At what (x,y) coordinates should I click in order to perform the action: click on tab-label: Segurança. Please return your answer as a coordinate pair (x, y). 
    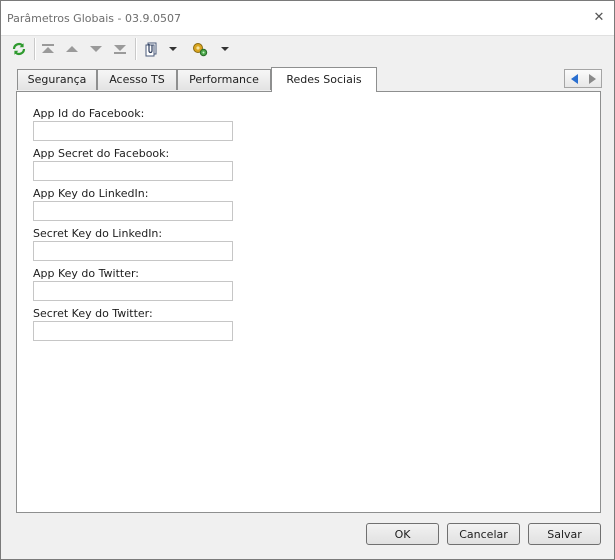
    Looking at the image, I should click on (57, 79).